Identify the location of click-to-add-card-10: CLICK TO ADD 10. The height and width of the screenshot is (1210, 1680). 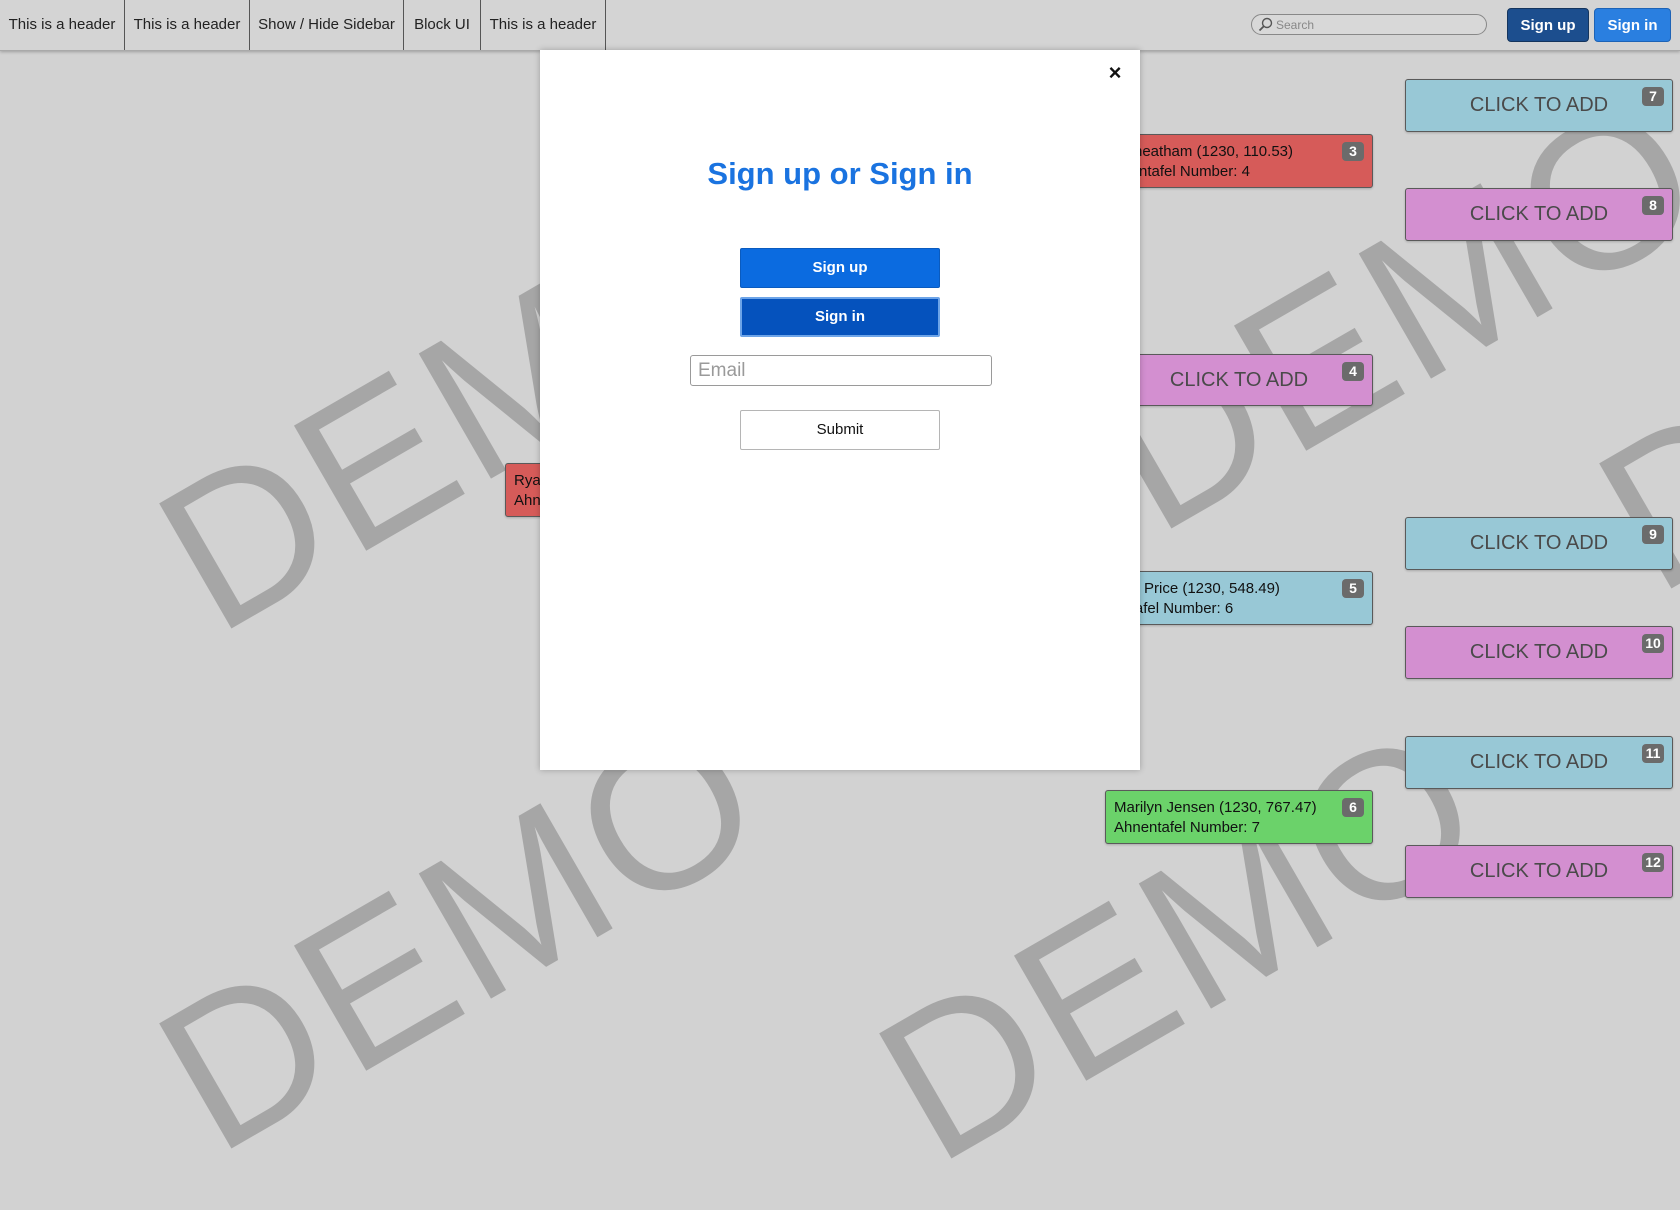
(1539, 652).